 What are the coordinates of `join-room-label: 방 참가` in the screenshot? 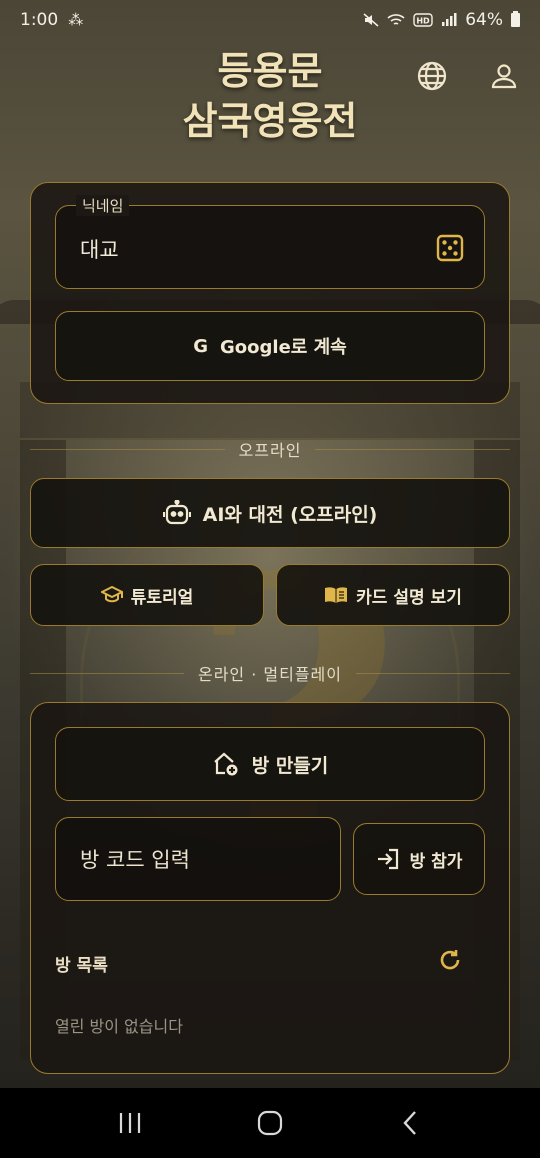 It's located at (436, 861).